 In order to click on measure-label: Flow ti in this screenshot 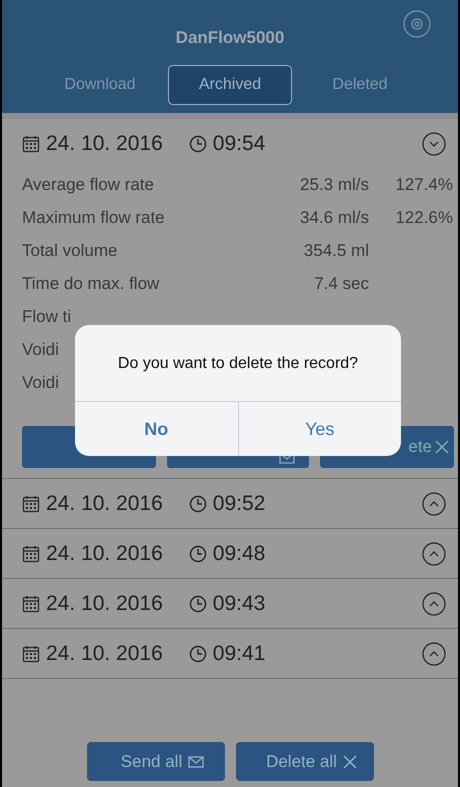, I will do `click(47, 316)`.